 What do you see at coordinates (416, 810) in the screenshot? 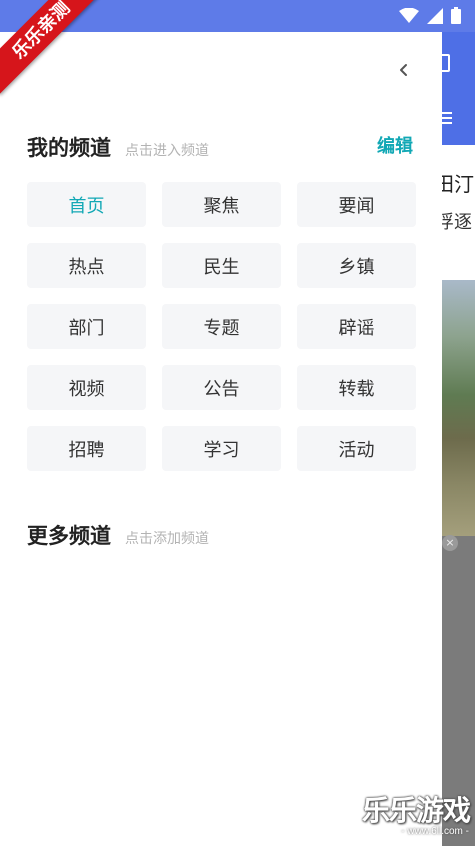
I see `watermark-logo-text: 乐乐游戏` at bounding box center [416, 810].